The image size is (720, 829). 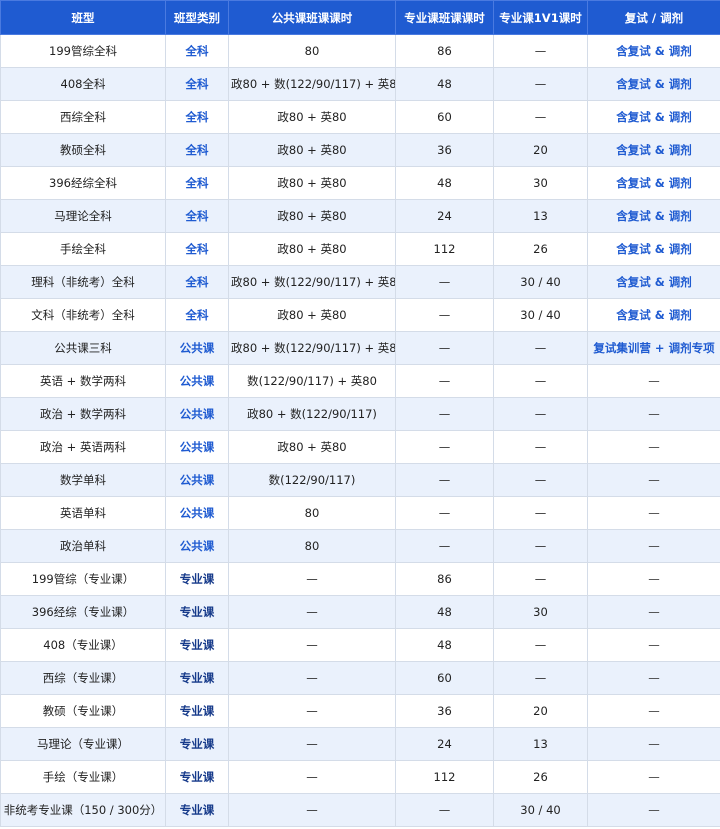 I want to click on class-name-cell: 公共课三科, so click(x=83, y=348).